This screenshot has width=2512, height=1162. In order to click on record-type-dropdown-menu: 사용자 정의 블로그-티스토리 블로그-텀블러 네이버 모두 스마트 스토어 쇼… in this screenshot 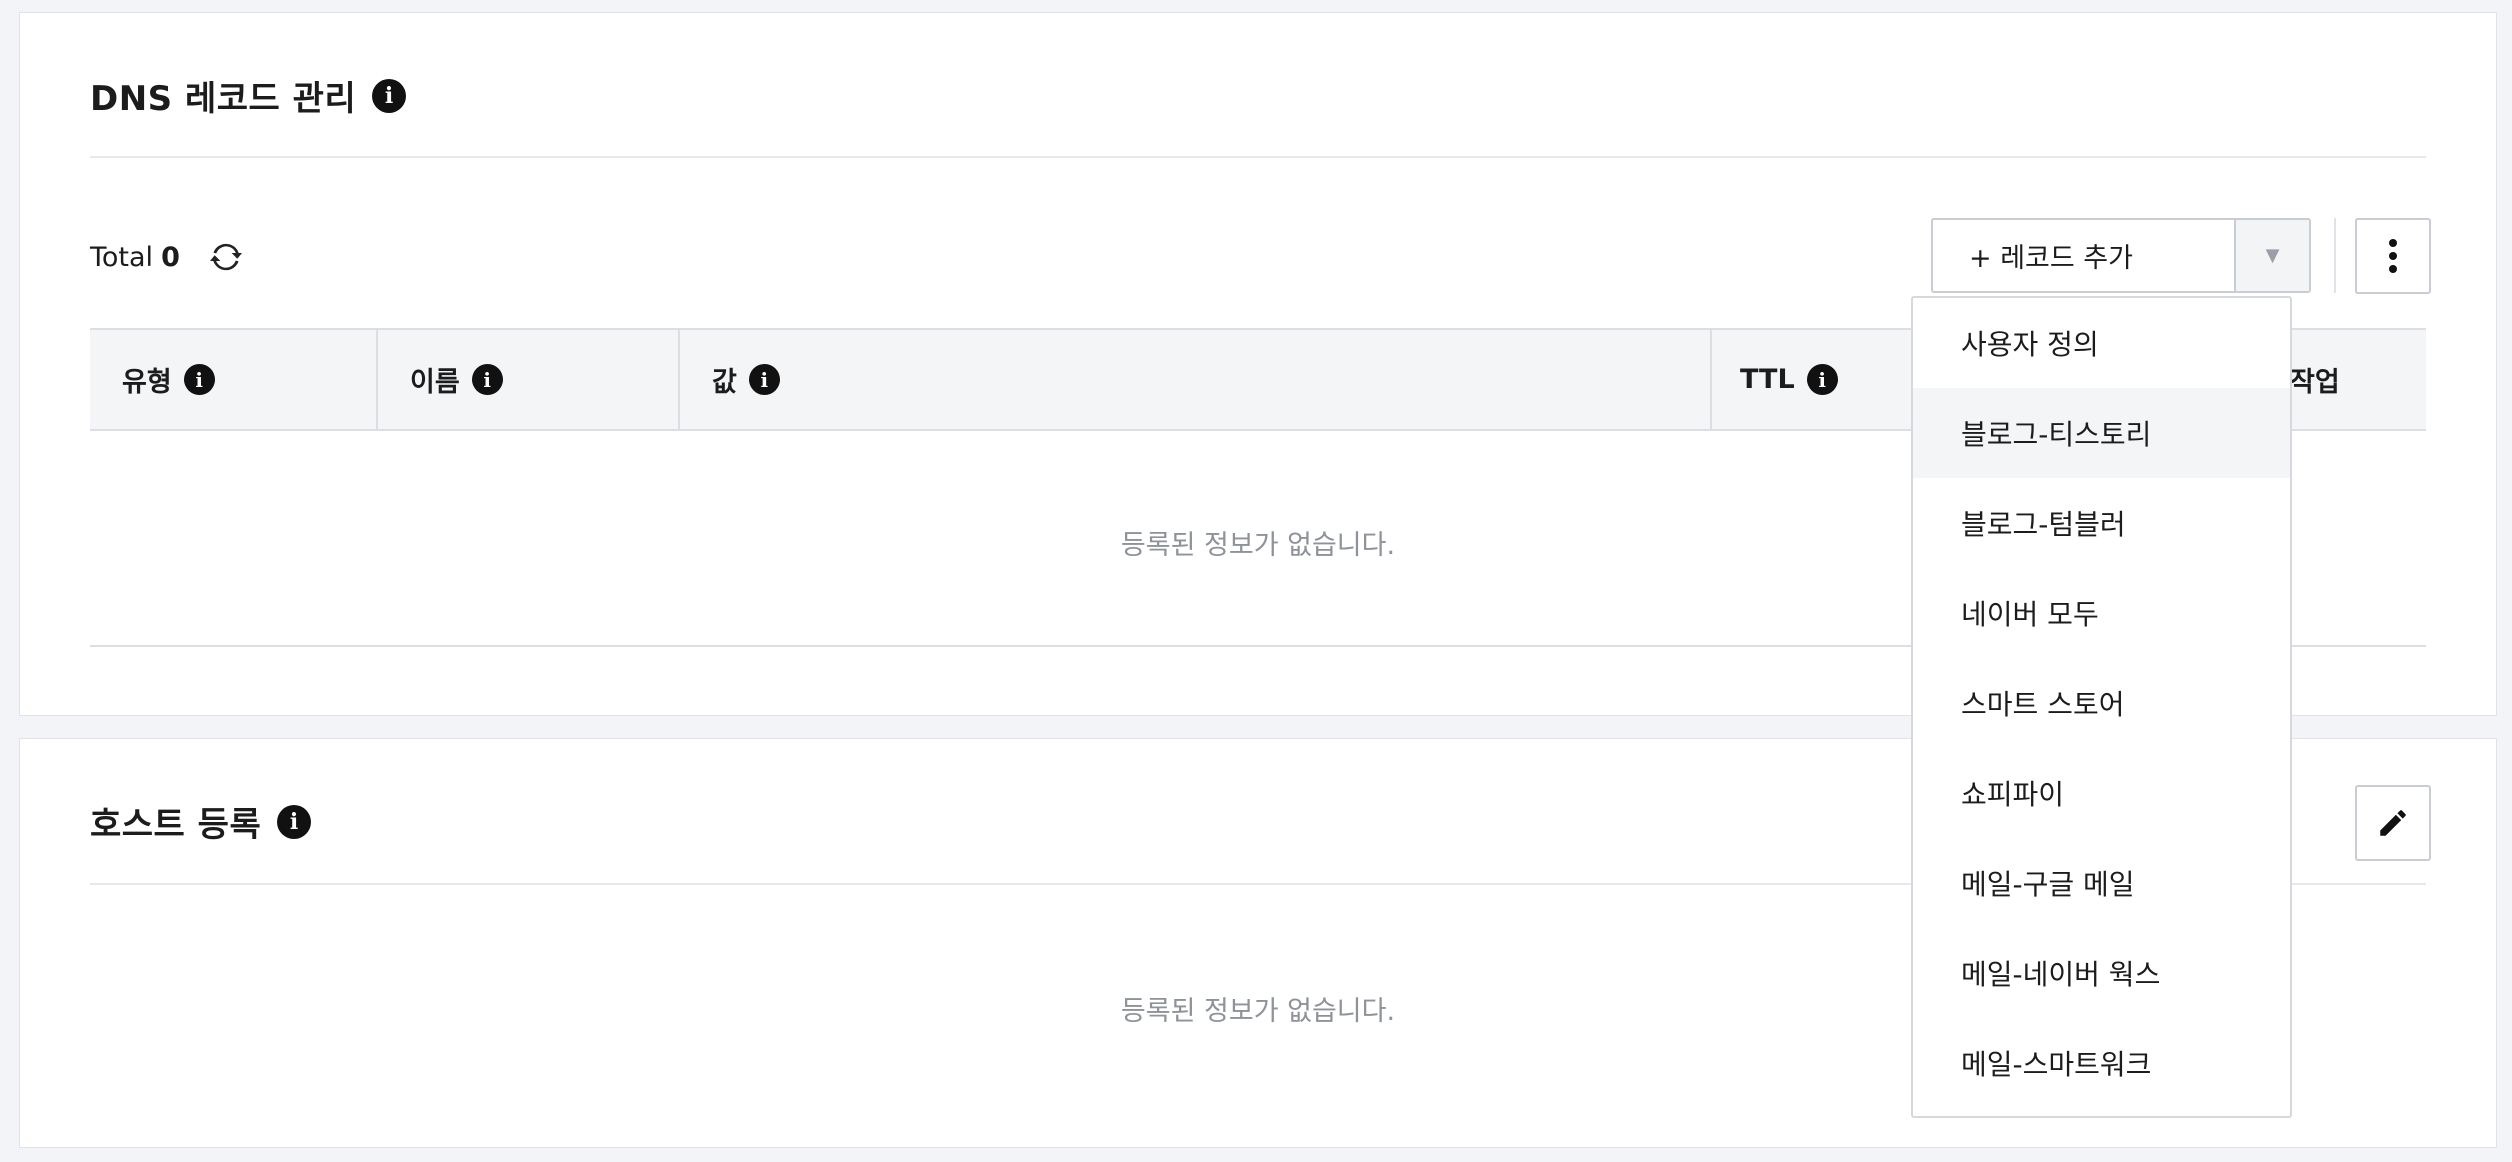, I will do `click(2101, 707)`.